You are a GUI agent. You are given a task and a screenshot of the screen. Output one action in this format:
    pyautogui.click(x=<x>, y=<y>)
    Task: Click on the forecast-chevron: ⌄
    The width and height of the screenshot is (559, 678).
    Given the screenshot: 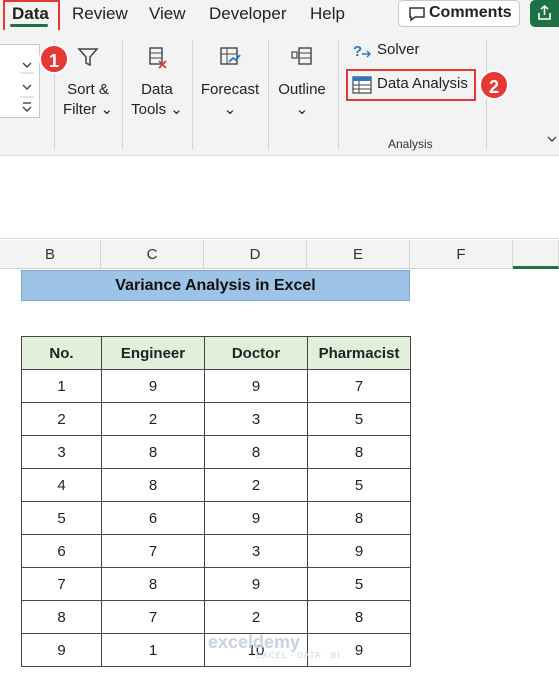 What is the action you would take?
    pyautogui.click(x=230, y=109)
    